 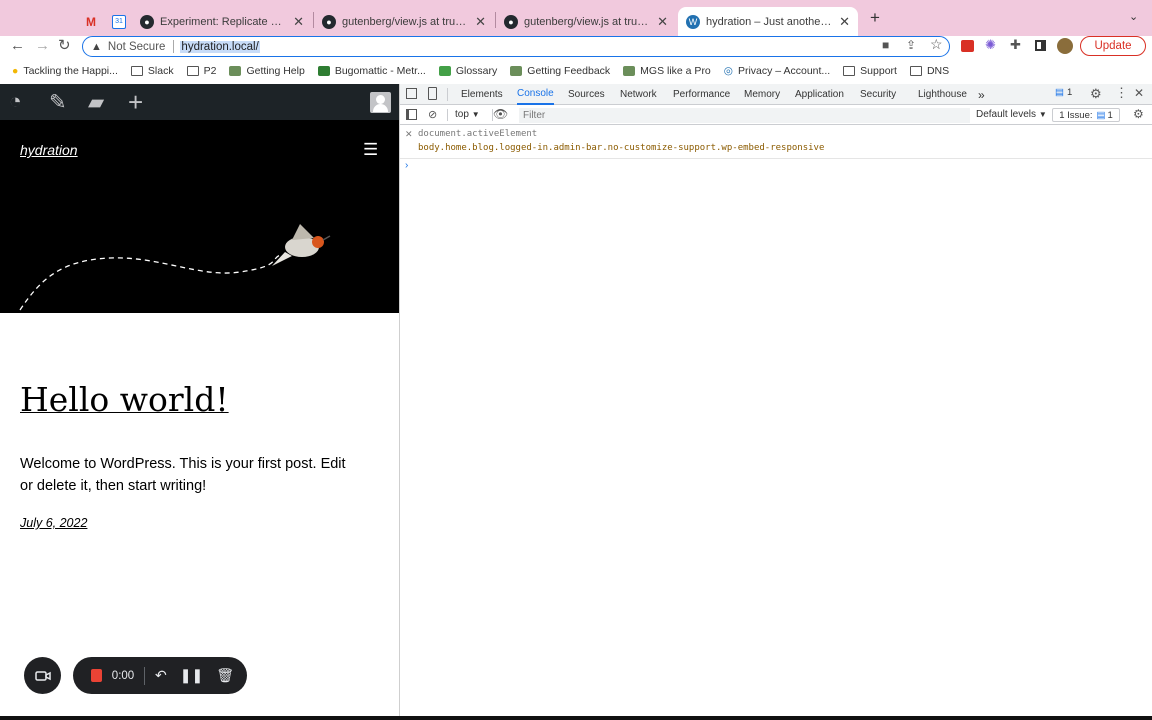 I want to click on bookmark-label: Support, so click(x=878, y=71).